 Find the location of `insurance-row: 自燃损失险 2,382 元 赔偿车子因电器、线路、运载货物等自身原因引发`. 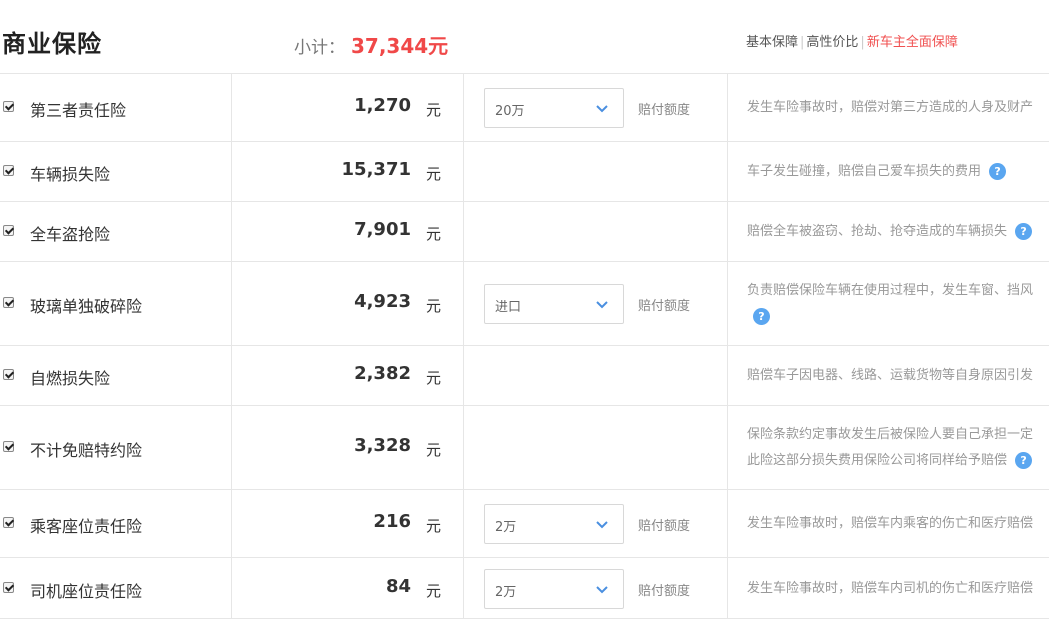

insurance-row: 自燃损失险 2,382 元 赔偿车子因电器、线路、运载货物等自身原因引发 is located at coordinates (524, 376).